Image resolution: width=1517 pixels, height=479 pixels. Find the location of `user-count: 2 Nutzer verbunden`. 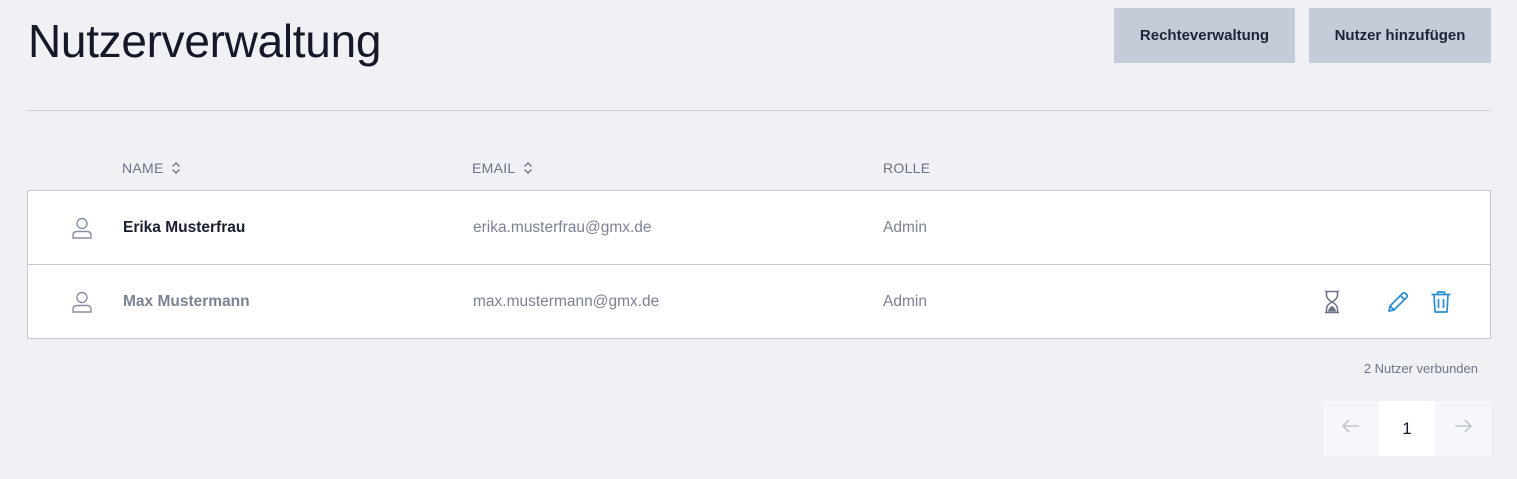

user-count: 2 Nutzer verbunden is located at coordinates (1420, 368).